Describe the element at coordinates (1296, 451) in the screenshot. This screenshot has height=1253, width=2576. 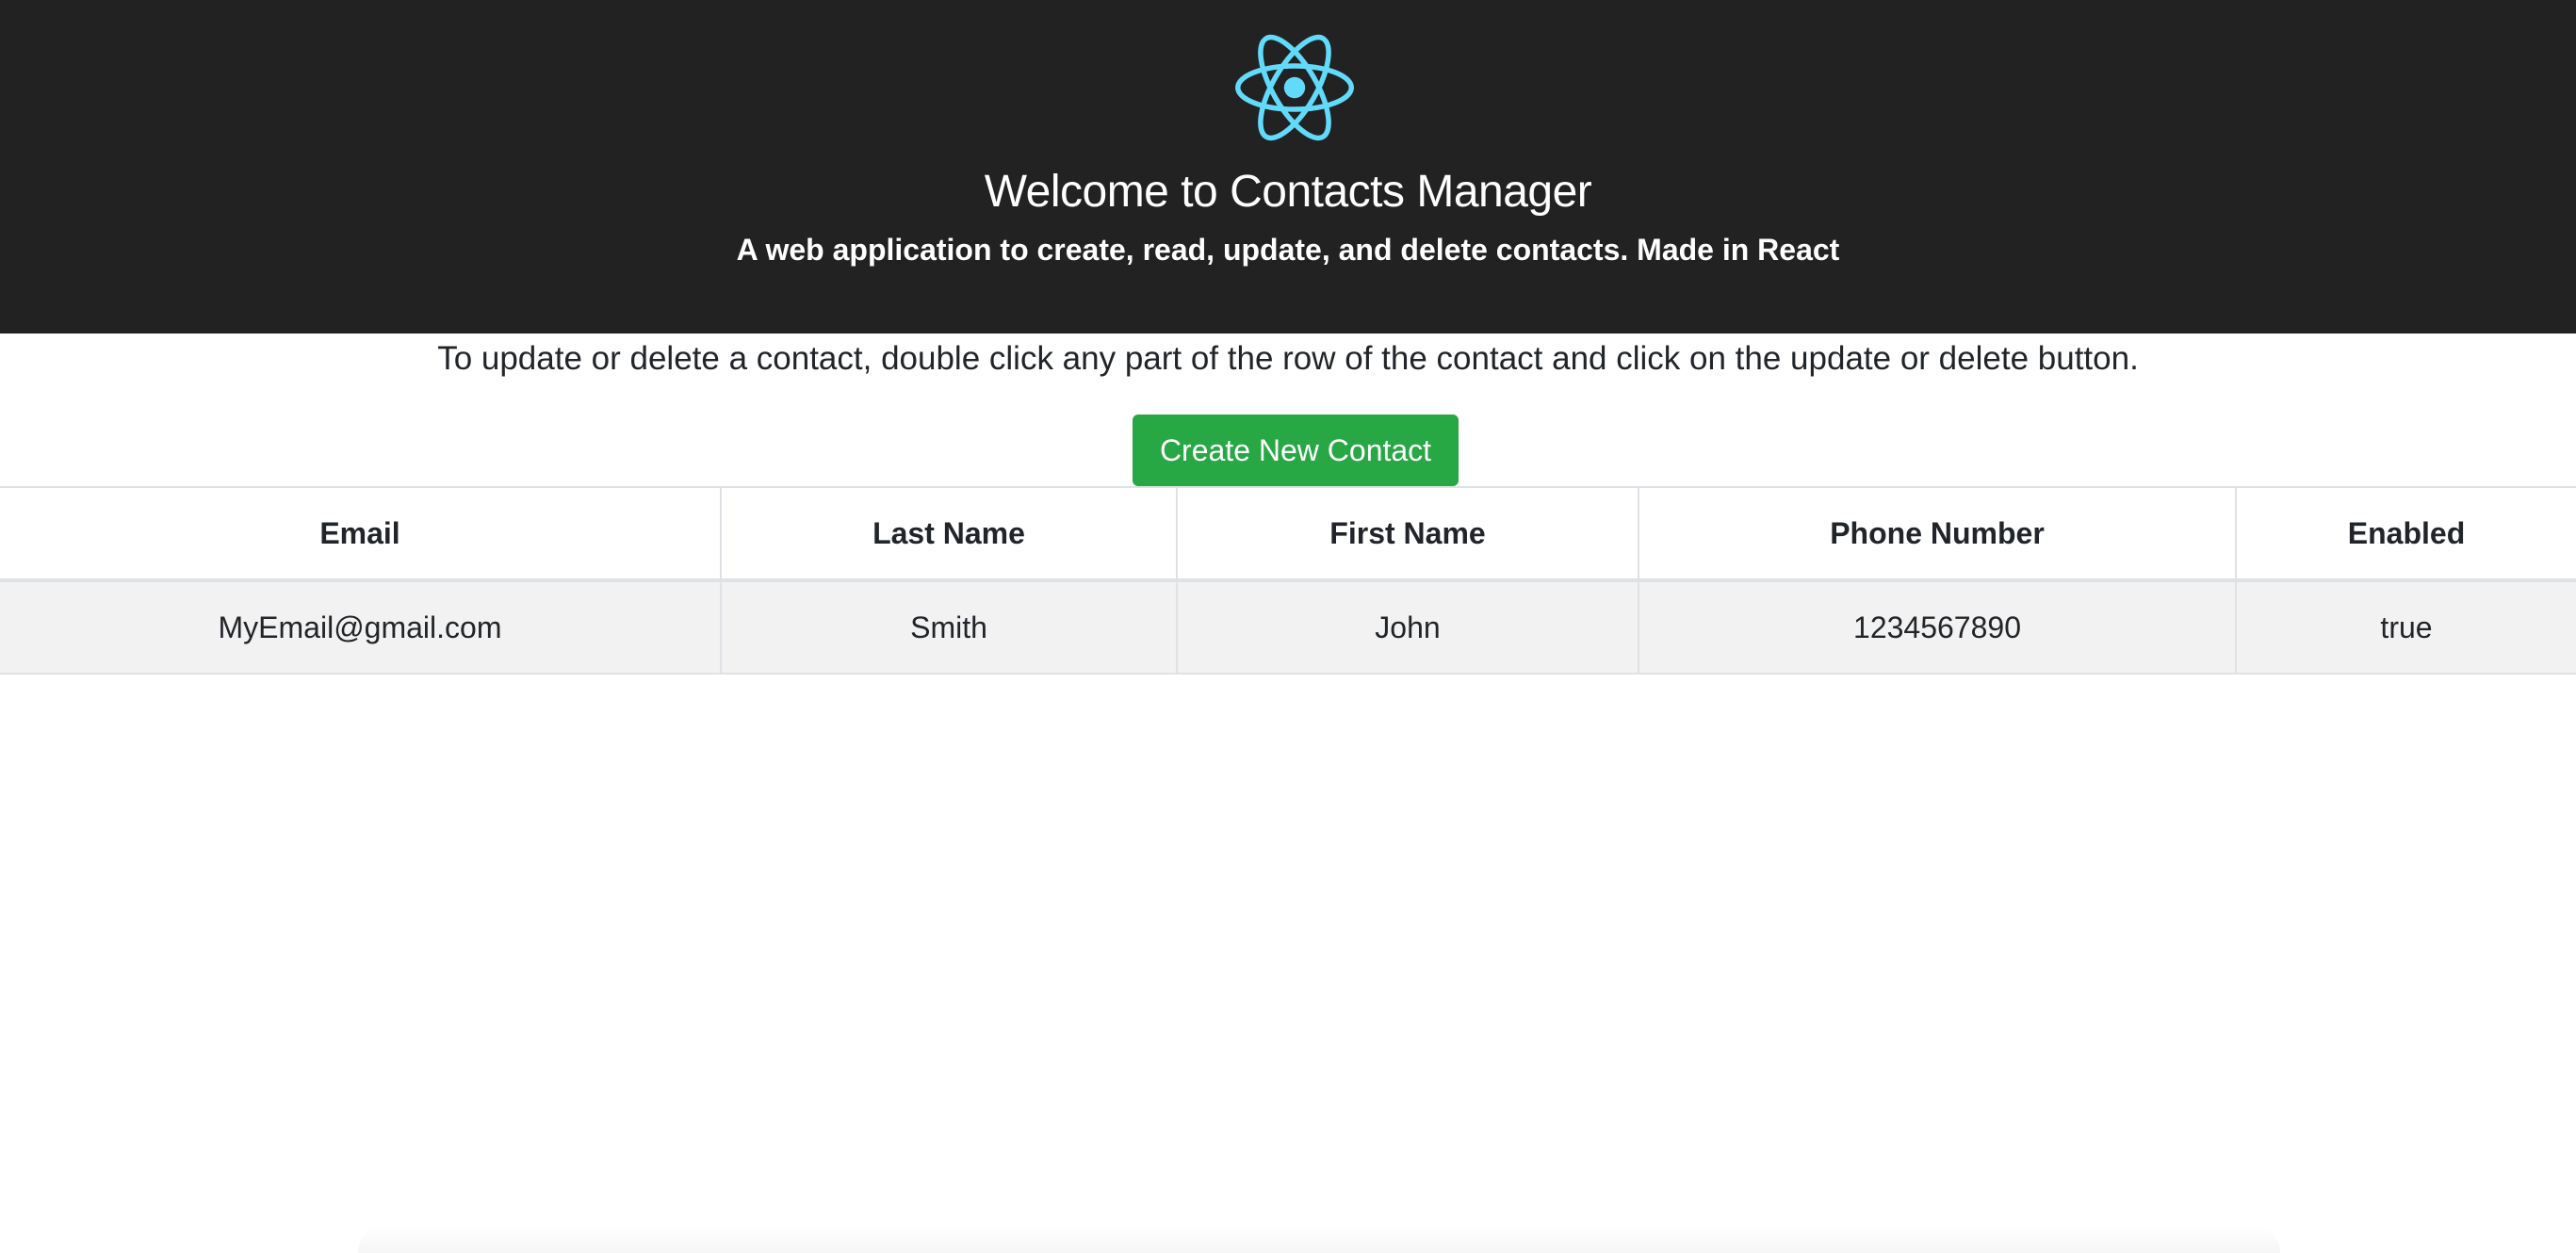
I see `create-new-contact-button: Create New Contact` at that location.